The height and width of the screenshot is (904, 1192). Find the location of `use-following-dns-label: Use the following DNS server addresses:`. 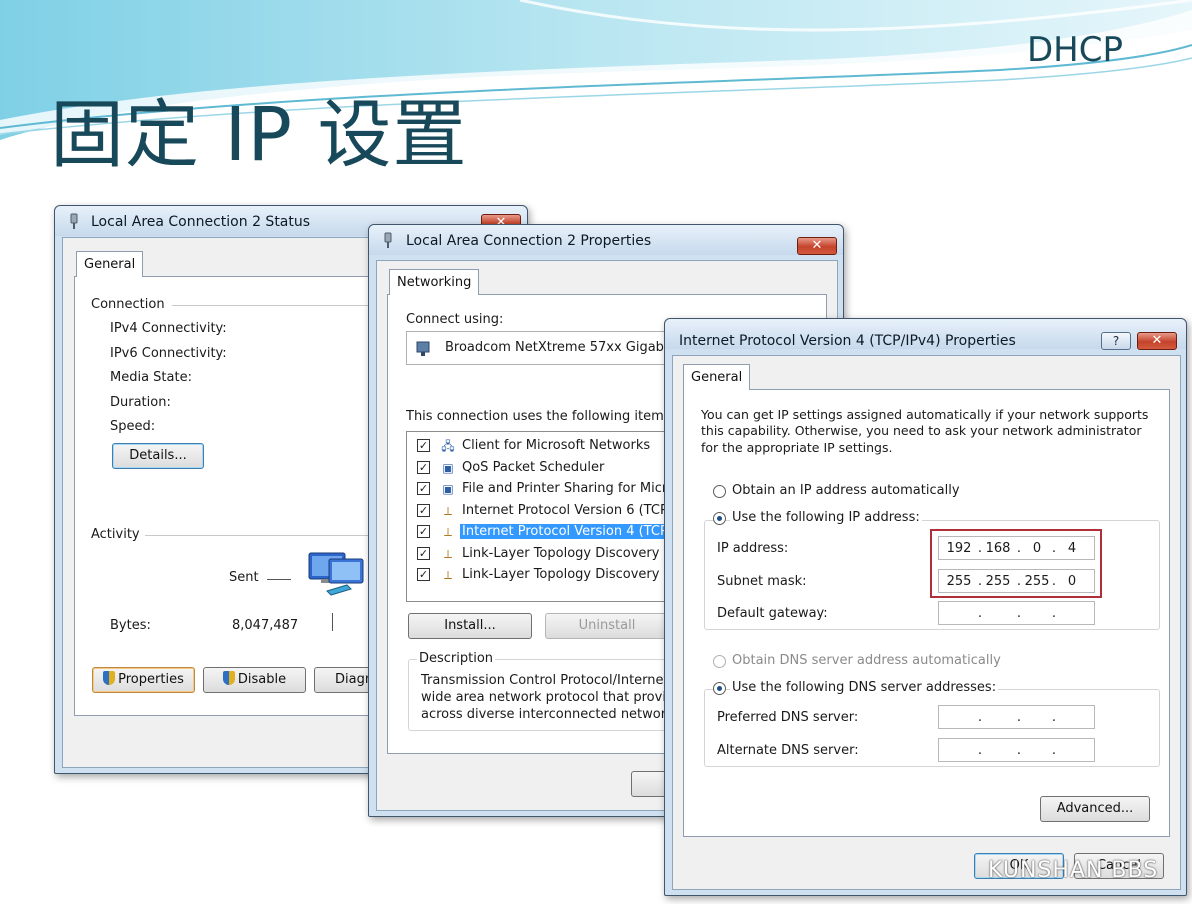

use-following-dns-label: Use the following DNS server addresses: is located at coordinates (864, 687).